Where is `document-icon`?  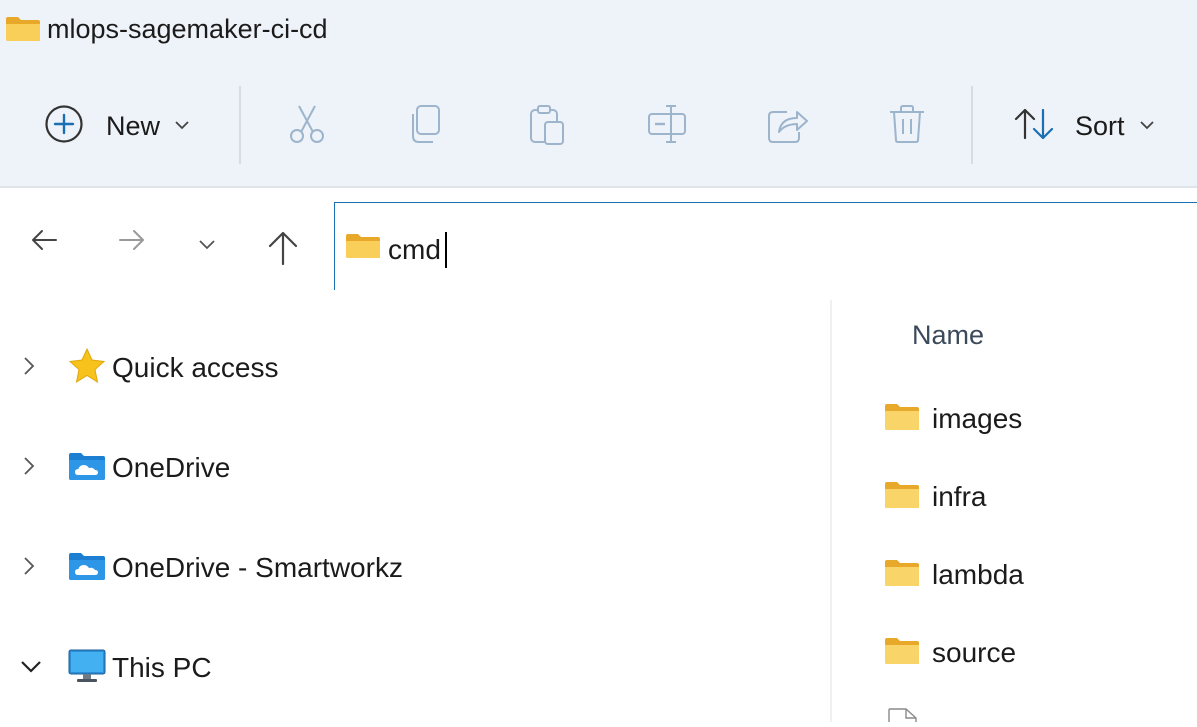 document-icon is located at coordinates (903, 717).